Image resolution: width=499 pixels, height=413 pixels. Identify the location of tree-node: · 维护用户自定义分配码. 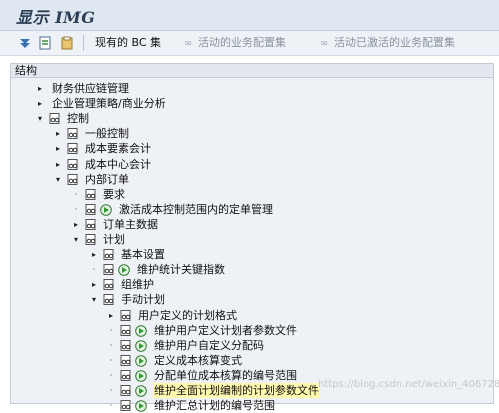
(252, 345).